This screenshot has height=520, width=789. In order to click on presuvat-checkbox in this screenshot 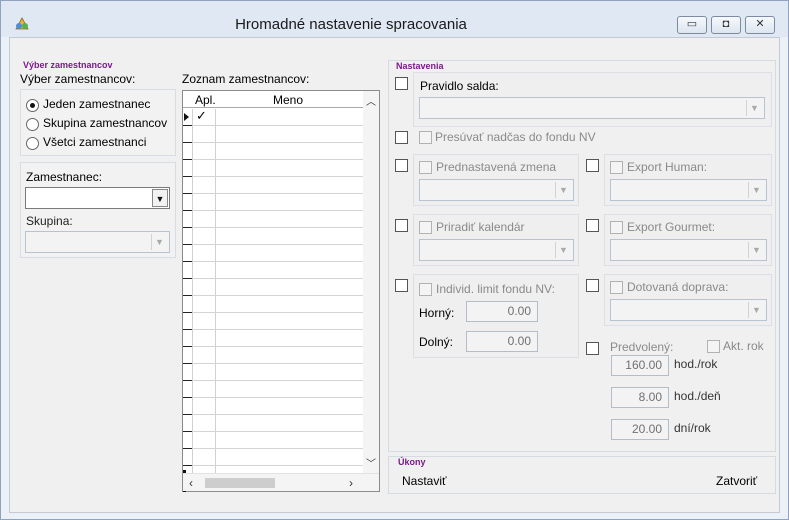, I will do `click(401, 137)`.